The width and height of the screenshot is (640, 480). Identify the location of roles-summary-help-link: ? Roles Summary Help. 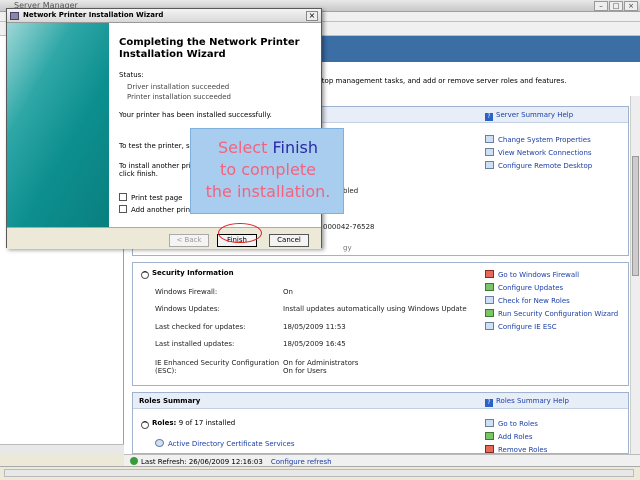
(527, 402).